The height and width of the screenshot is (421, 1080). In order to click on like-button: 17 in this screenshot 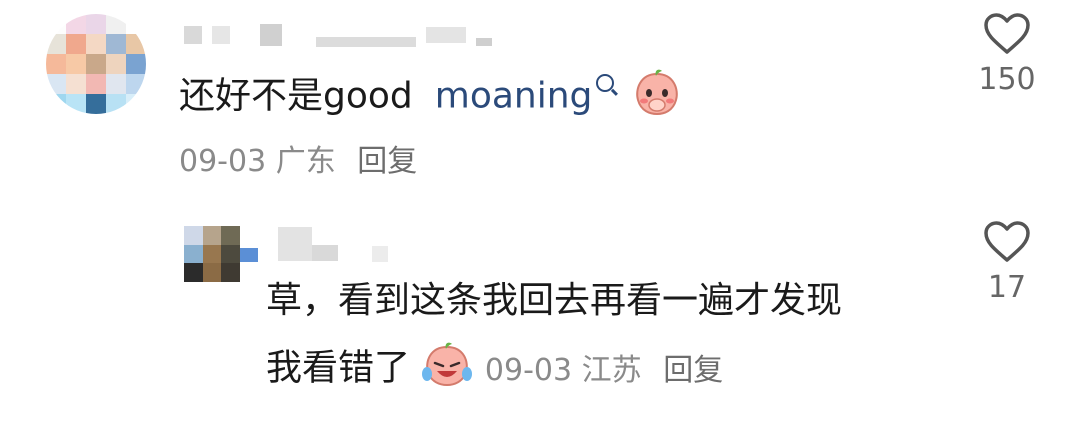, I will do `click(1007, 262)`.